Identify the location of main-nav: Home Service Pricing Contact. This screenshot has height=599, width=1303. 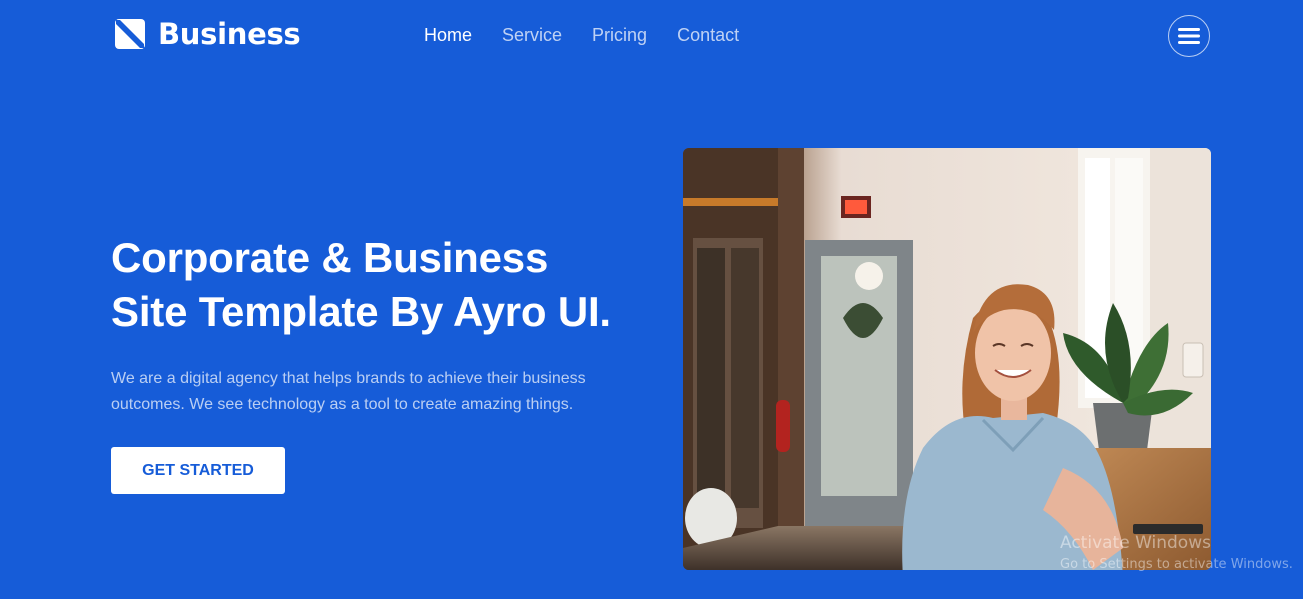
(581, 36).